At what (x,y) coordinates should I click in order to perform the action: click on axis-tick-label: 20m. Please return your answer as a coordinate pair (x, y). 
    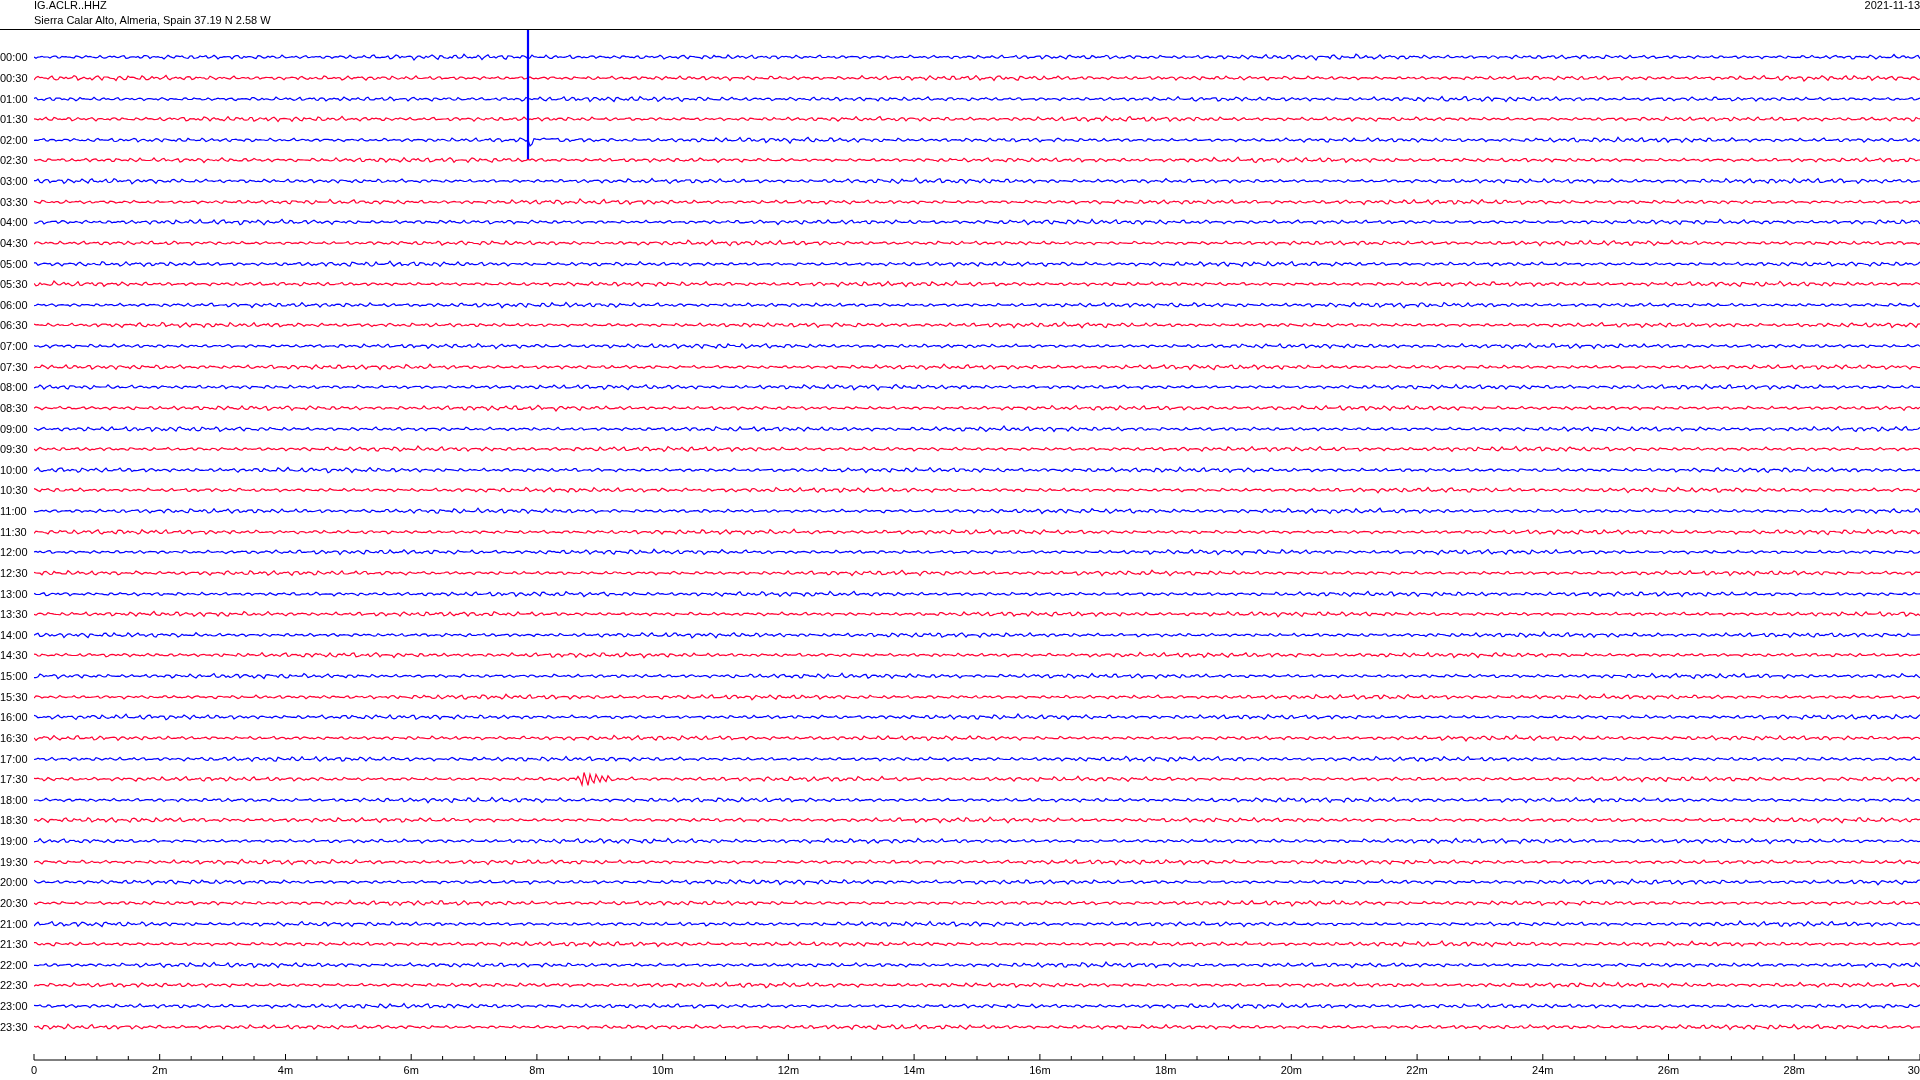
    Looking at the image, I should click on (1291, 1070).